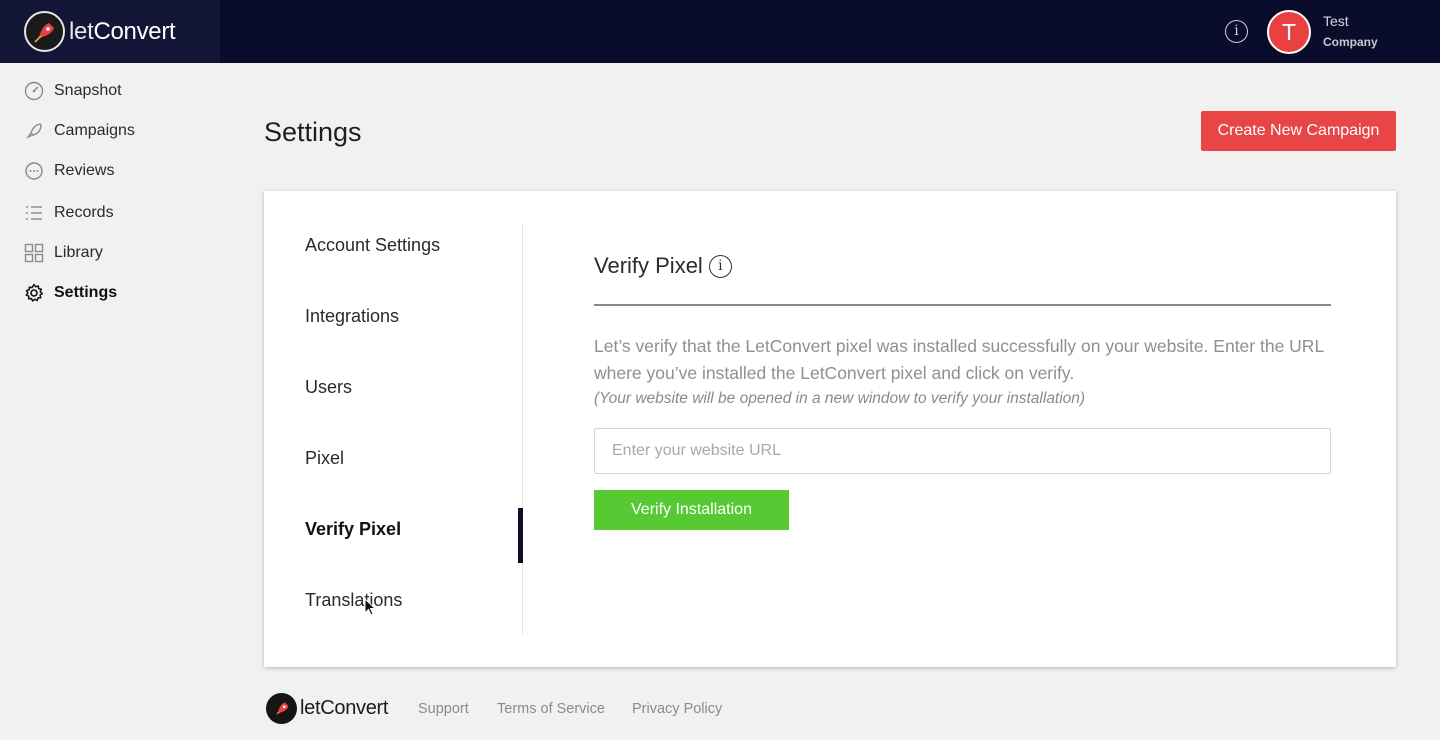 Image resolution: width=1440 pixels, height=740 pixels. Describe the element at coordinates (443, 709) in the screenshot. I see `footer-link-support: Support` at that location.